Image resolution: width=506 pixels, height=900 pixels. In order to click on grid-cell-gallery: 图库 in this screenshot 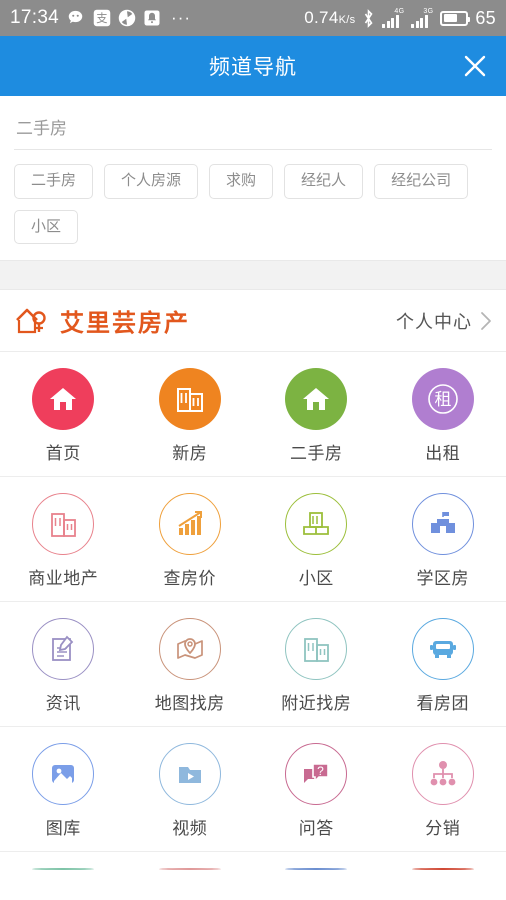, I will do `click(63, 789)`.